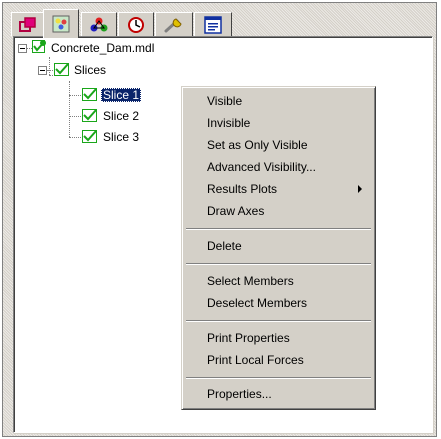 Image resolution: width=441 pixels, height=439 pixels. I want to click on wrench-icon, so click(174, 25).